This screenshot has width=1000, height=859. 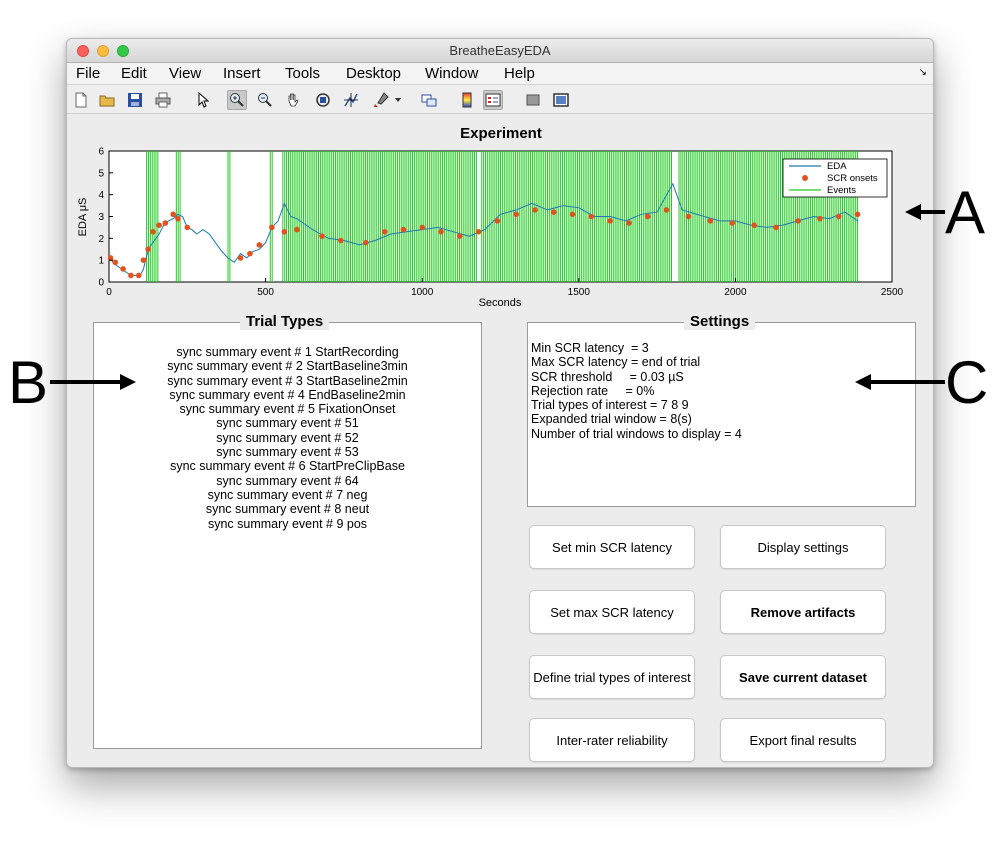 I want to click on callout-a-label: A, so click(x=965, y=212).